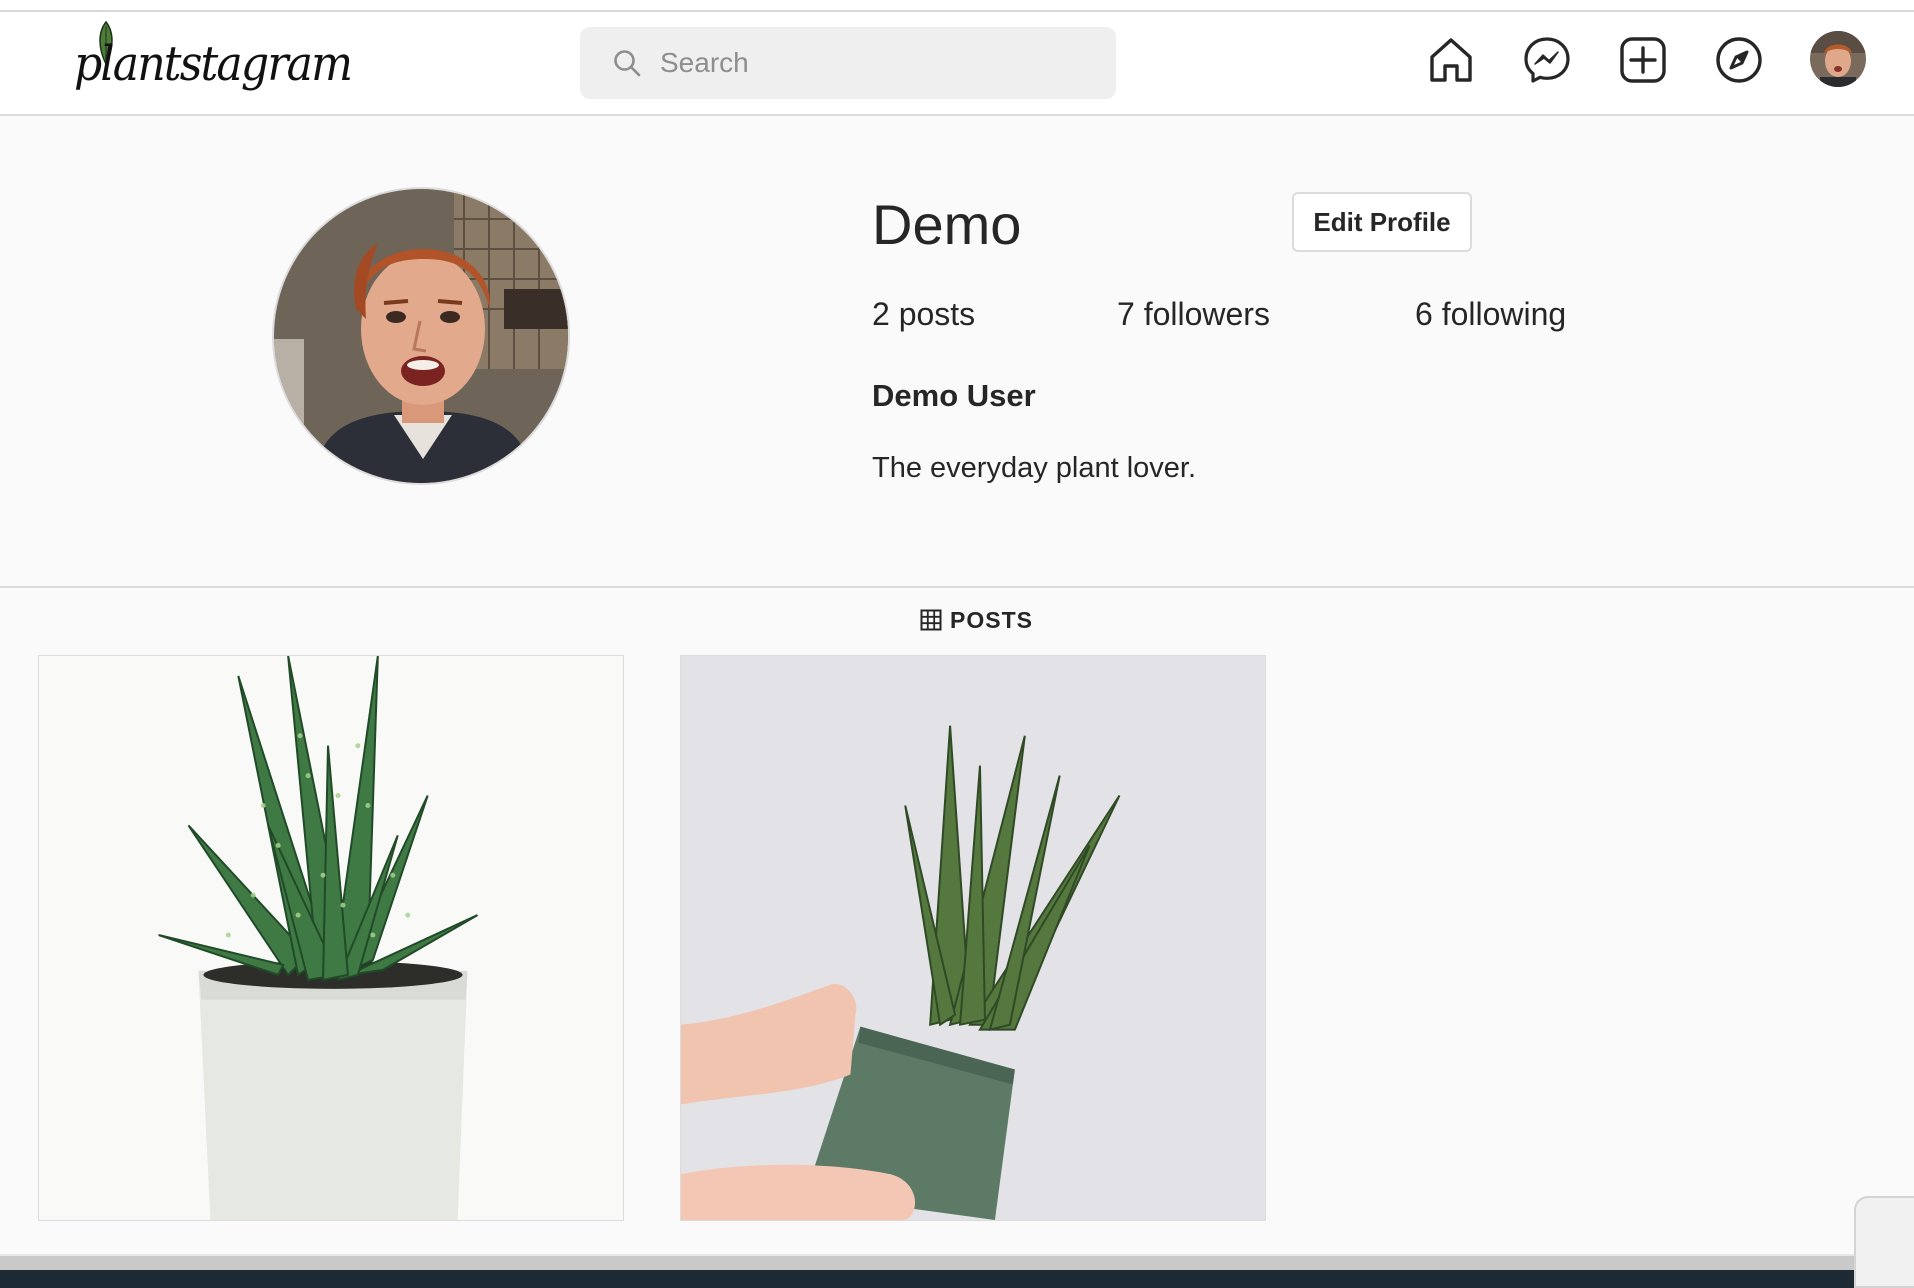  I want to click on window-bottom-edge, so click(957, 1279).